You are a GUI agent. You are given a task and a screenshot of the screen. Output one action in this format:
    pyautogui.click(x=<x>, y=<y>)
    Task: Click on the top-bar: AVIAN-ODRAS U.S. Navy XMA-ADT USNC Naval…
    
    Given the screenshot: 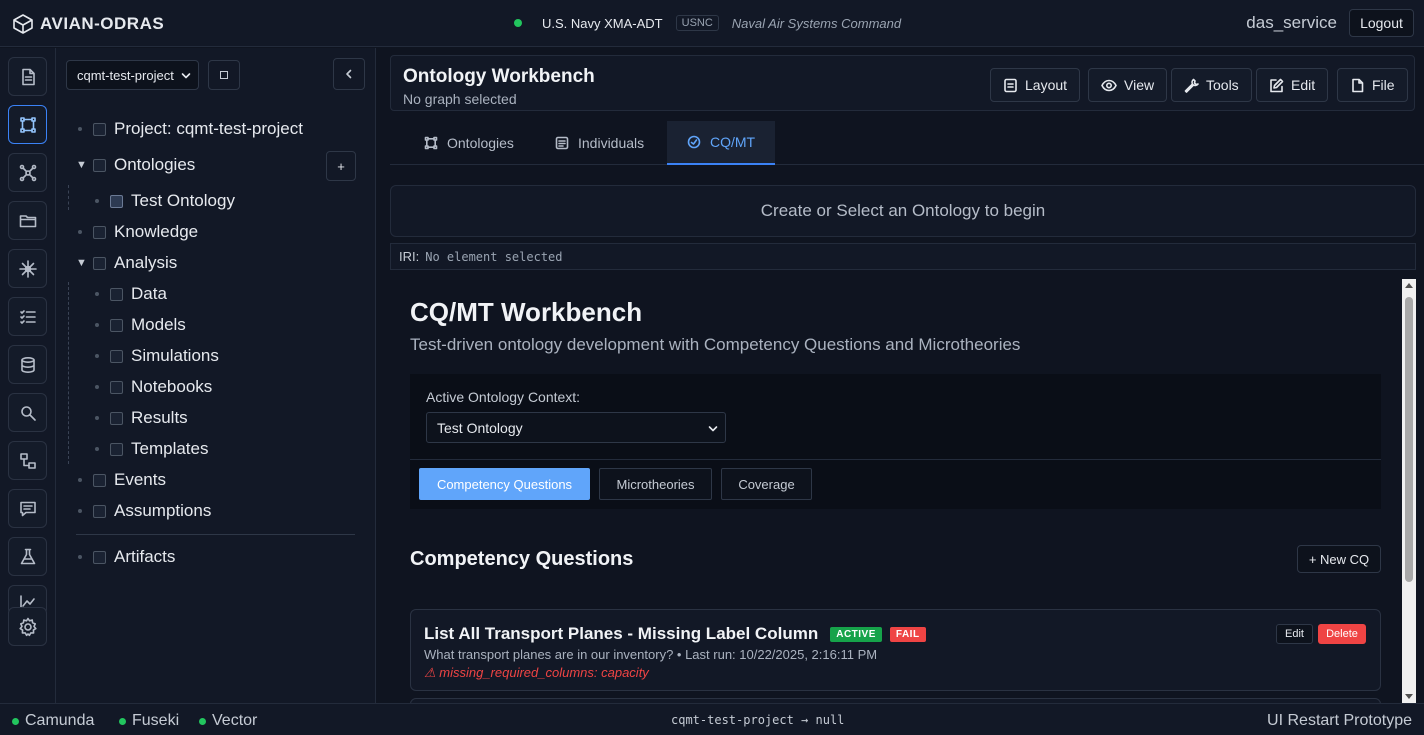 What is the action you would take?
    pyautogui.click(x=712, y=23)
    